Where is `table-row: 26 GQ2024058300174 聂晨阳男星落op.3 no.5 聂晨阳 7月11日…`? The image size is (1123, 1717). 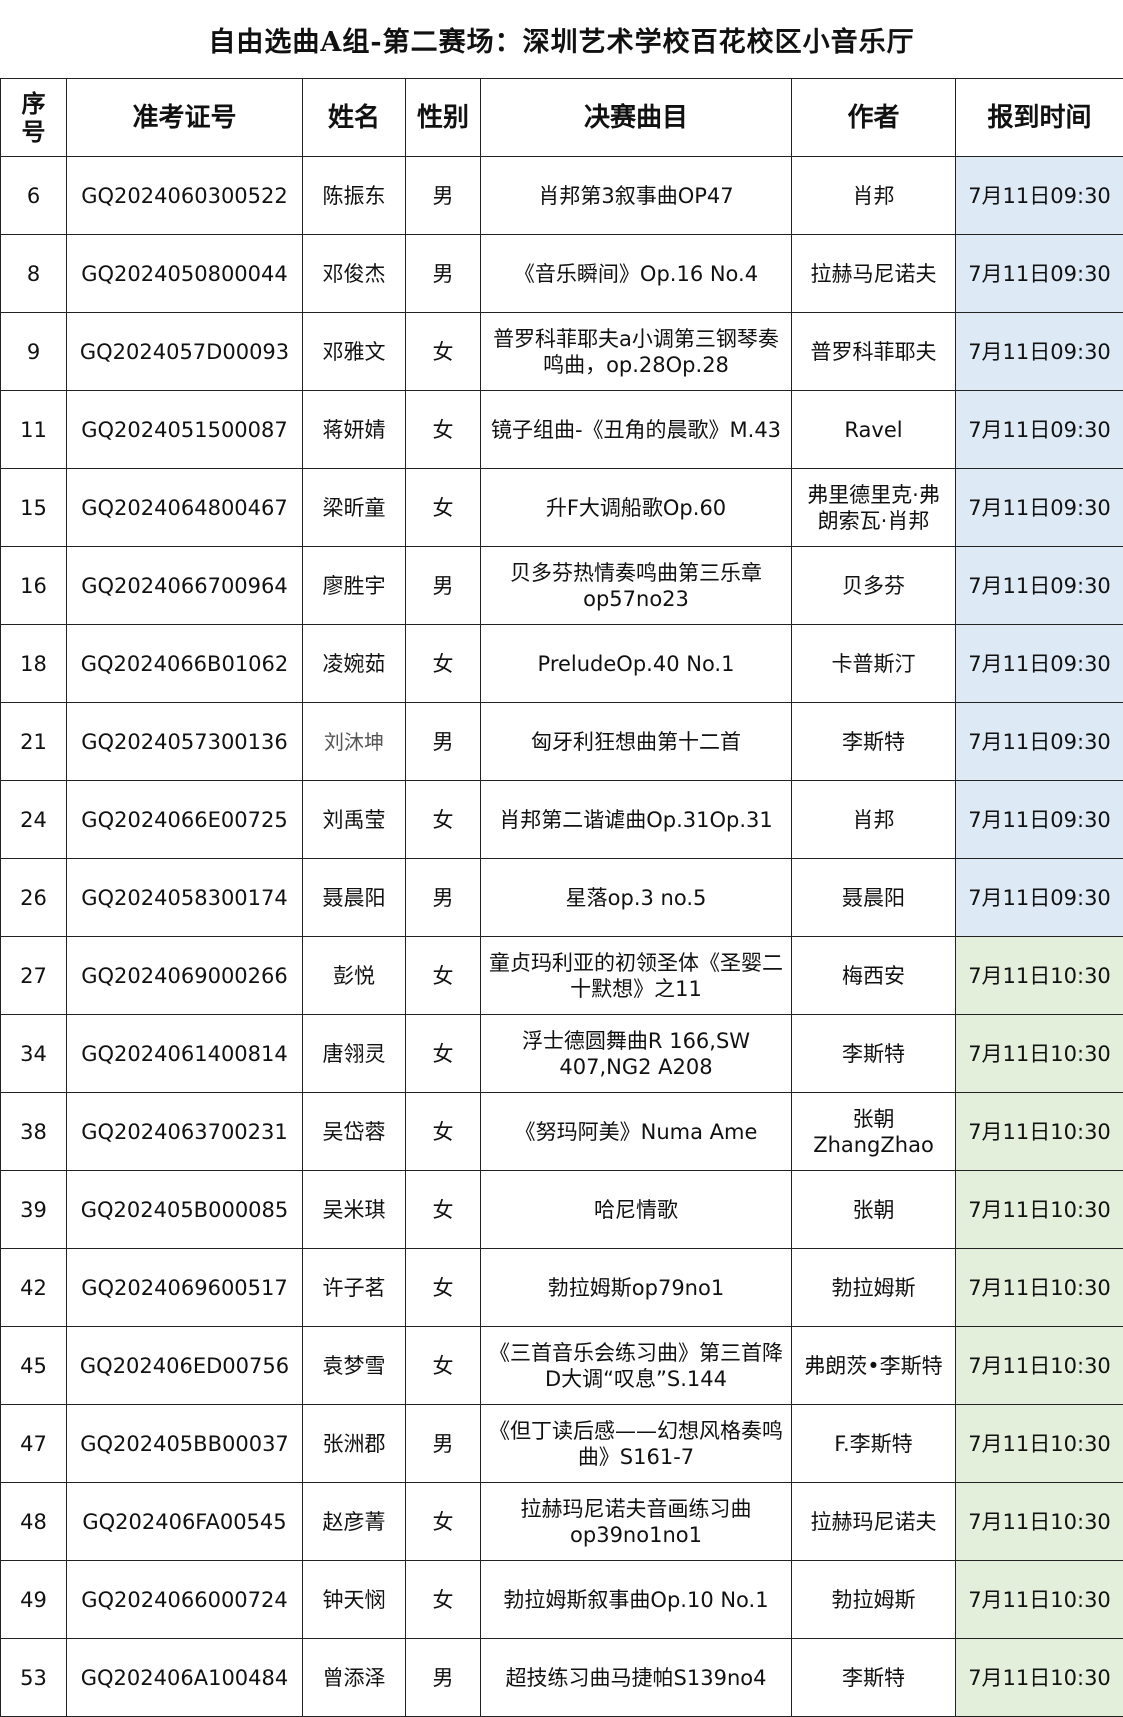
table-row: 26 GQ2024058300174 聂晨阳男星落op.3 no.5 聂晨阳 7月11日… is located at coordinates (561, 897).